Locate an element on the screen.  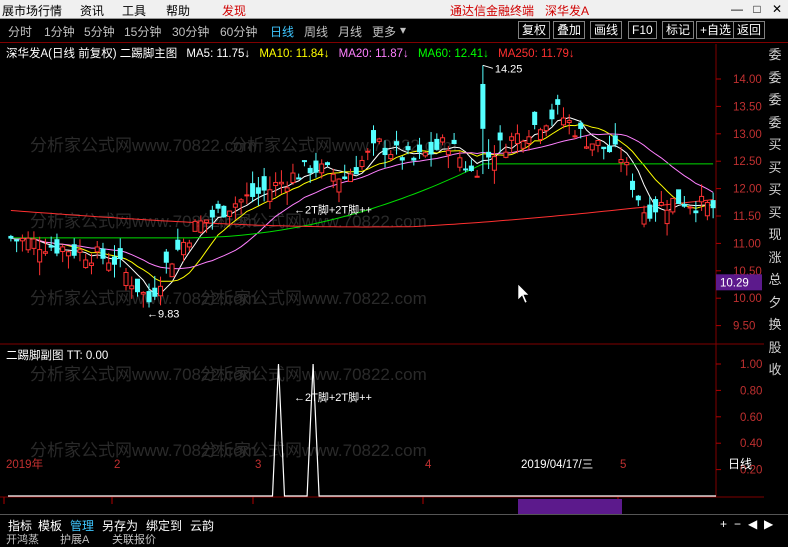
period-60min: 60分钟 is located at coordinates (238, 31).